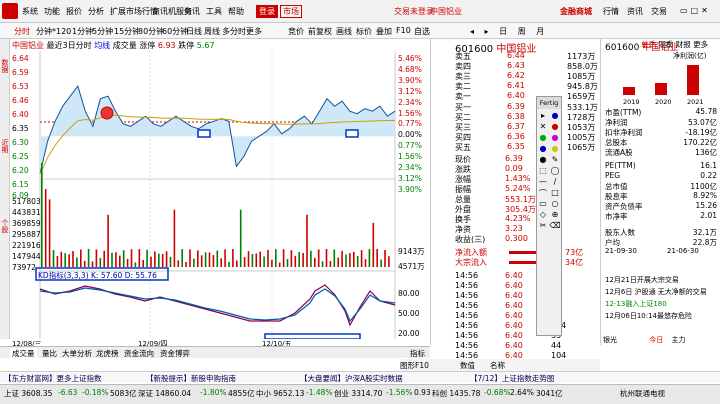 The image size is (720, 404). What do you see at coordinates (175, 353) in the screenshot?
I see `tab-fund-game: 资金博弈` at bounding box center [175, 353].